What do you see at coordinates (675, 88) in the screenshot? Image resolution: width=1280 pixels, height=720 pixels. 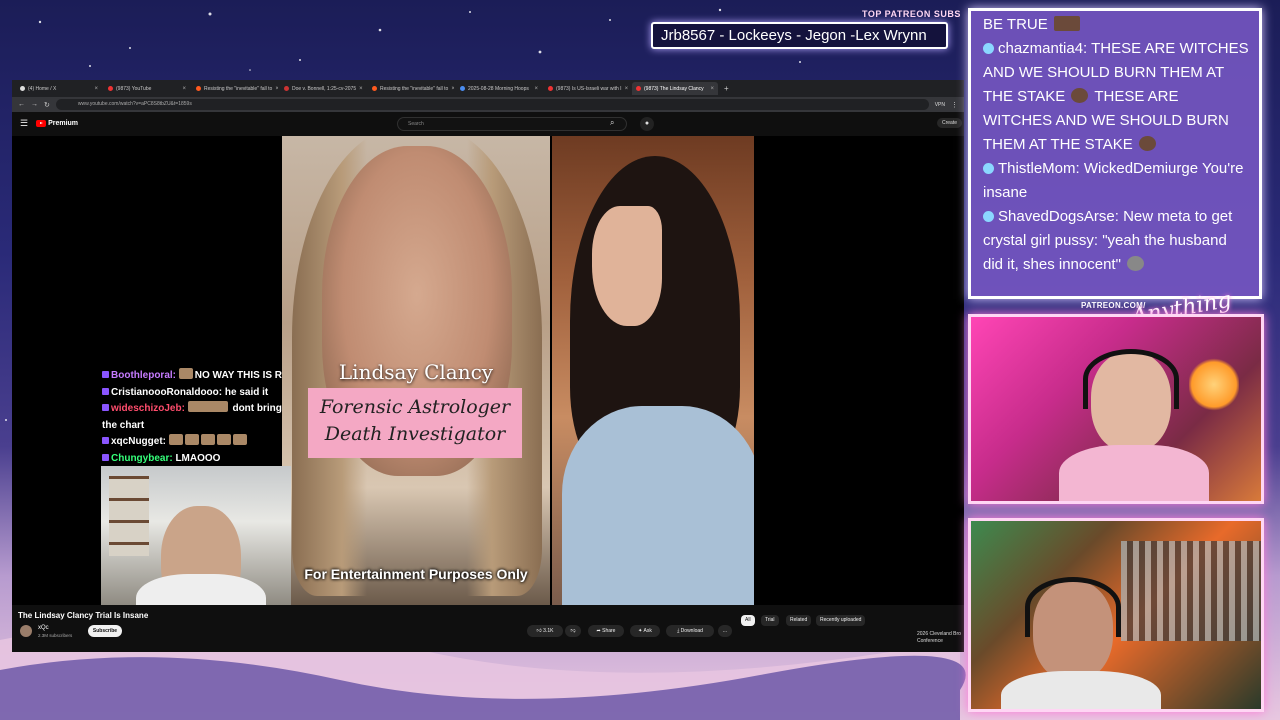 I see `browser-tab-active: (9873) The Lindsay Clancy ×` at bounding box center [675, 88].